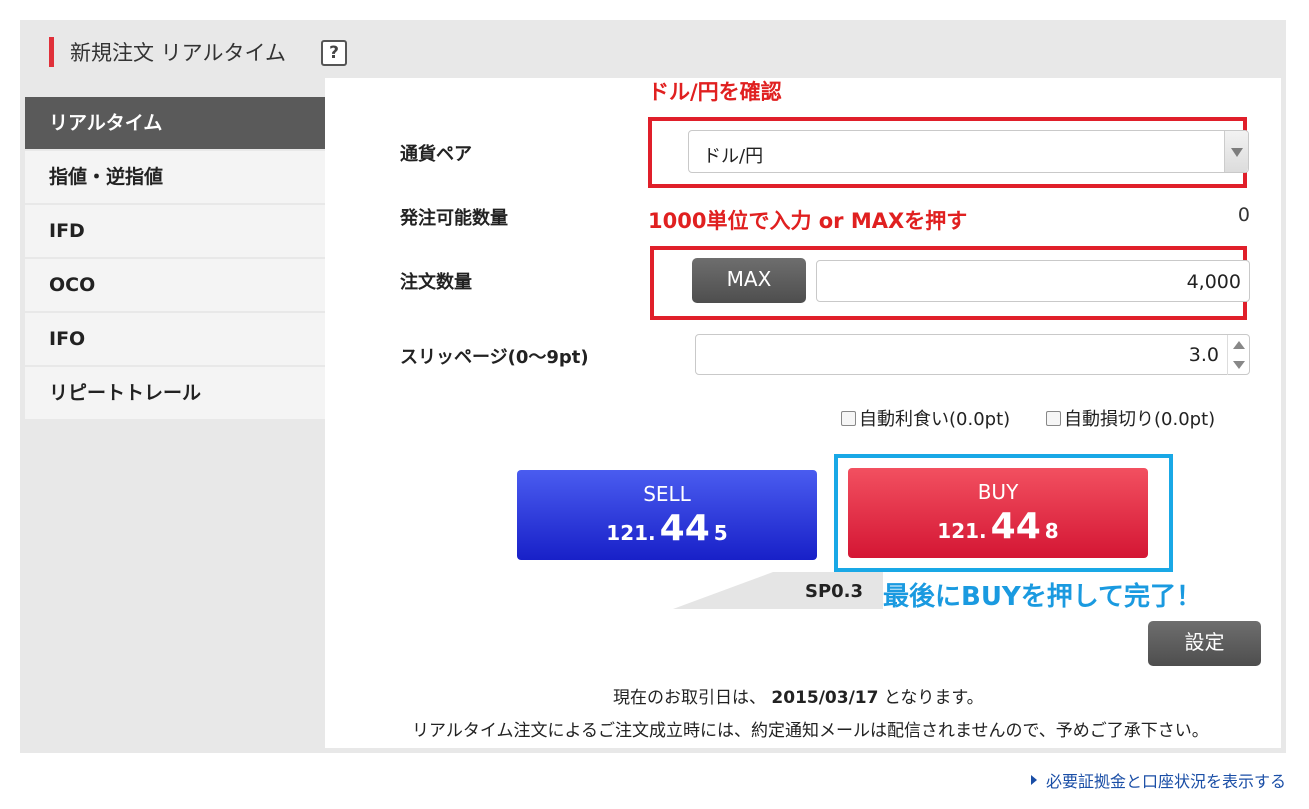 The image size is (1309, 809). Describe the element at coordinates (825, 698) in the screenshot. I see `trade-date: 2015/03/17` at that location.